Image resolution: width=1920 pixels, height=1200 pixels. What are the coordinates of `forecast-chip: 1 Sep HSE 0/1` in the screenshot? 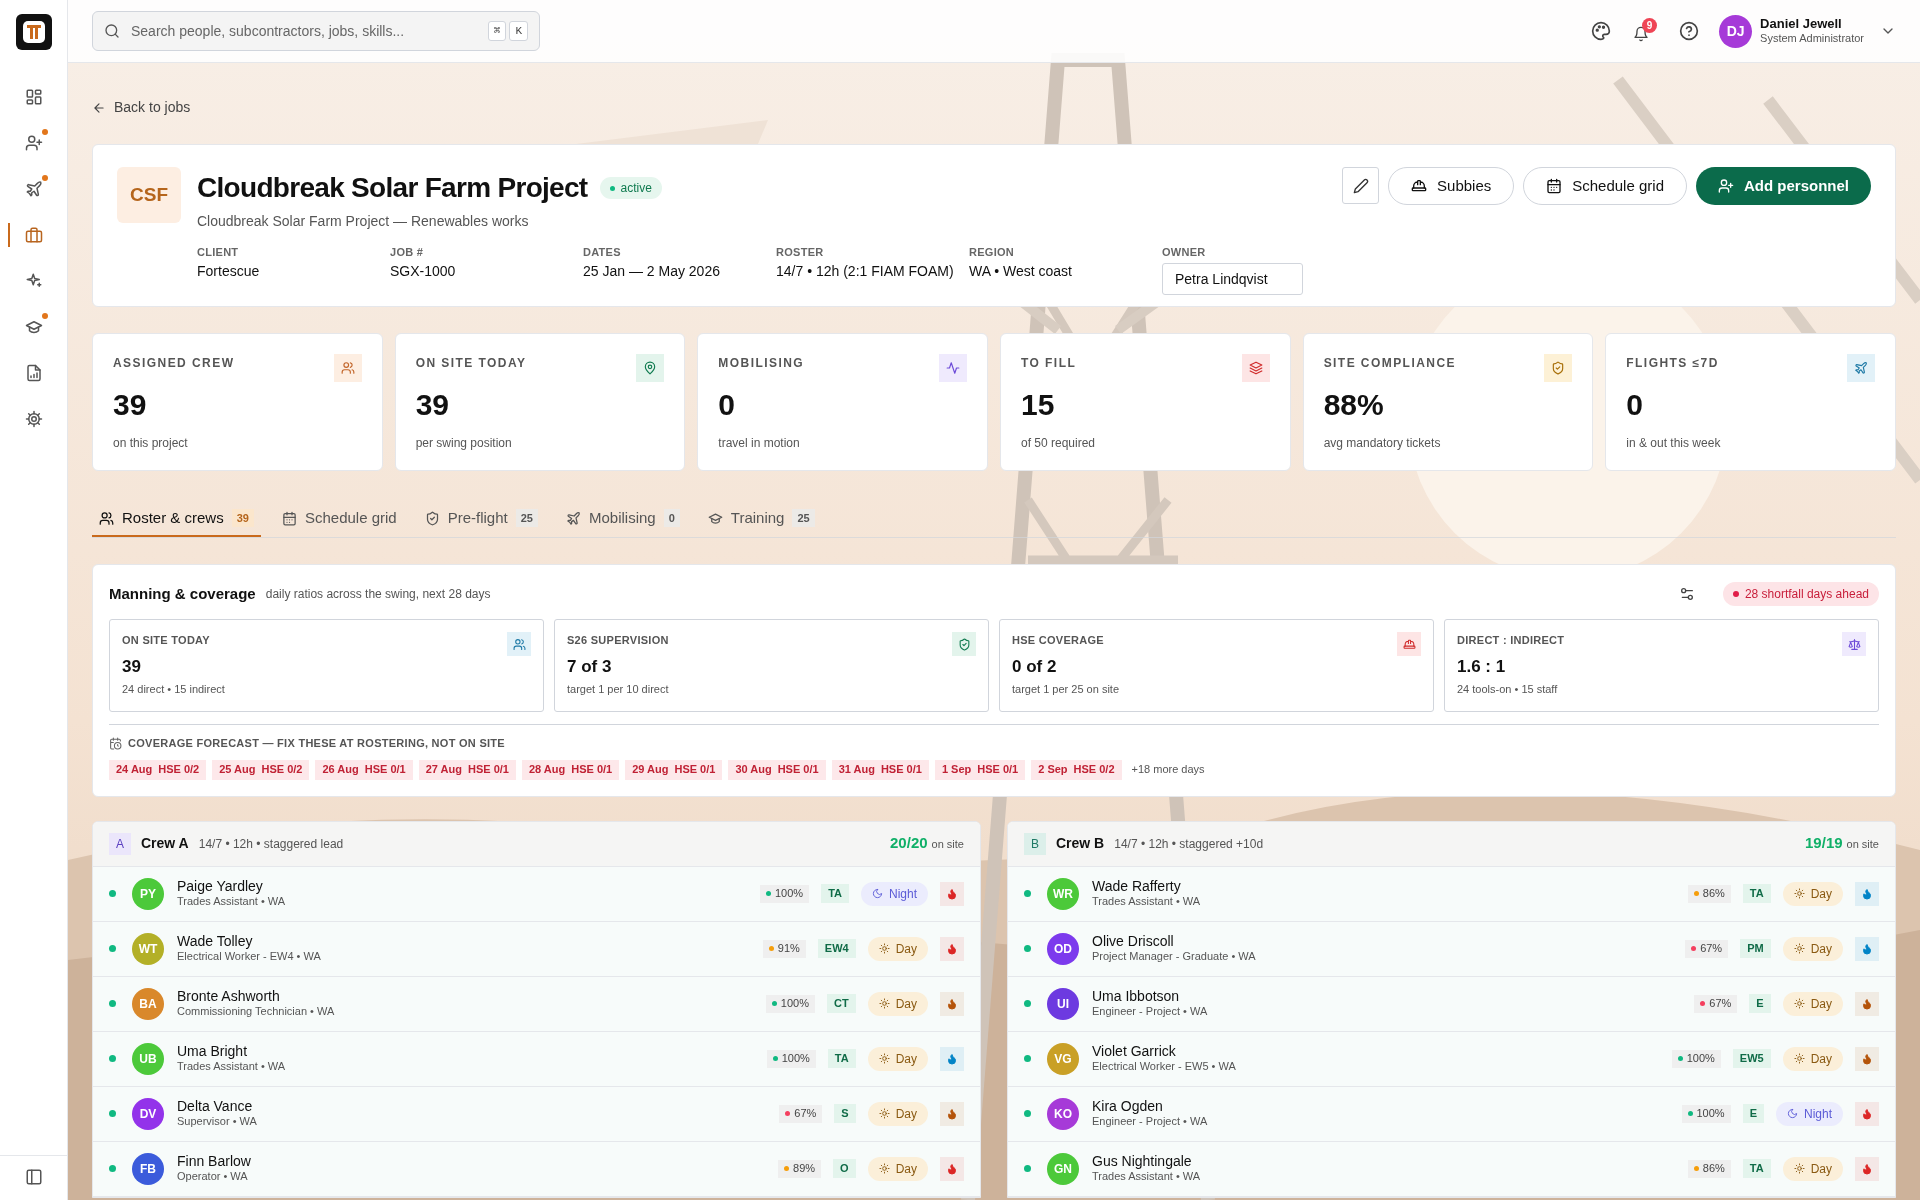 It's located at (980, 769).